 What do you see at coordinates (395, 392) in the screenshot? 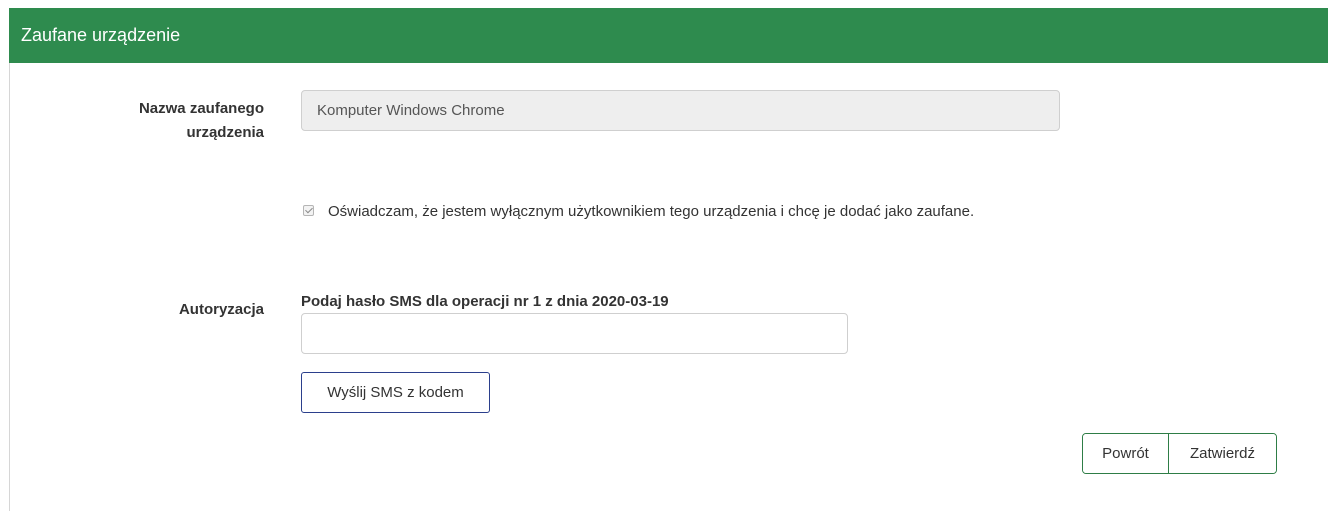
I see `send-sms-button: Wyślij SMS z kodem` at bounding box center [395, 392].